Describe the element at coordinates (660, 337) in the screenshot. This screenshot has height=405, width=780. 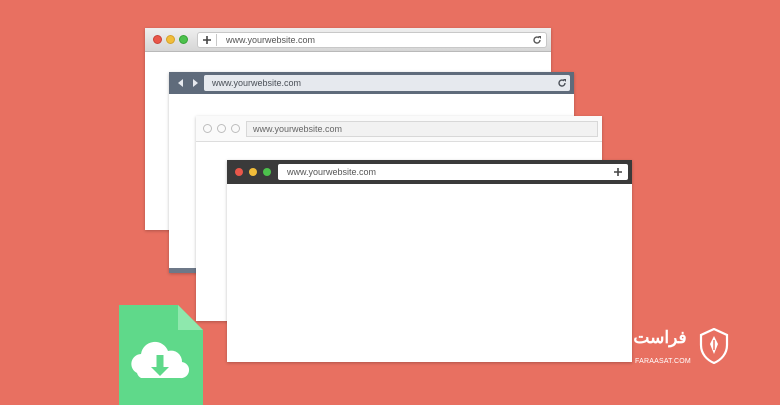
I see `logo-text-fa: فراست` at that location.